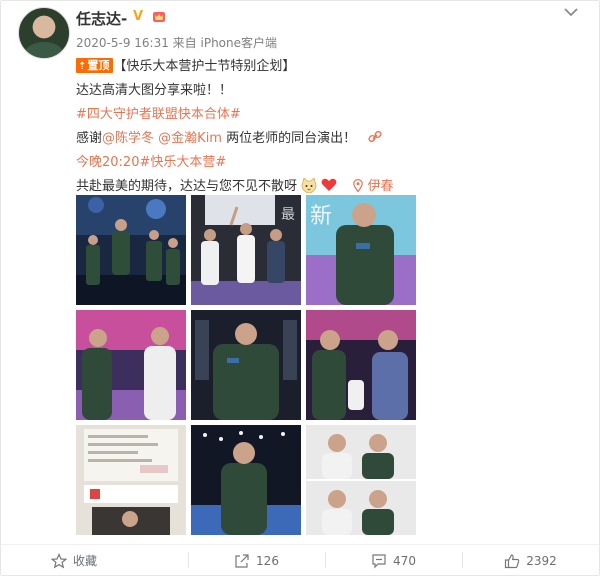 The width and height of the screenshot is (600, 576). Describe the element at coordinates (361, 250) in the screenshot. I see `photo-thumbnail: 新` at that location.